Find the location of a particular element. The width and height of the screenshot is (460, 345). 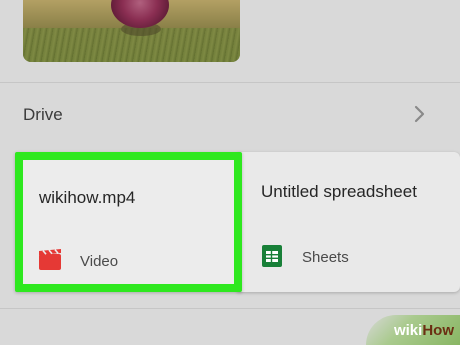

thumbnail-flower is located at coordinates (140, 14).